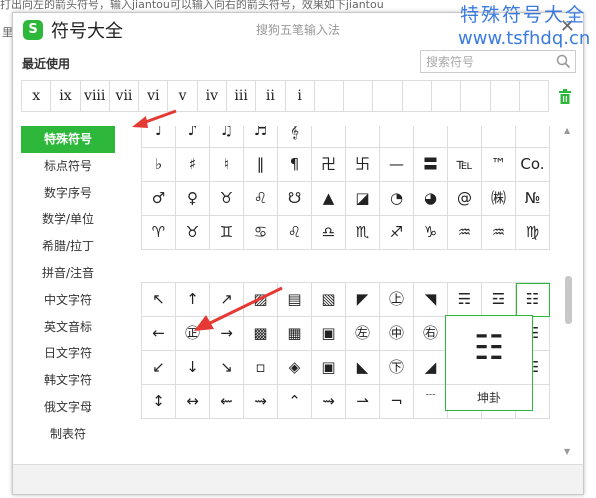 Image resolution: width=596 pixels, height=498 pixels. What do you see at coordinates (499, 199) in the screenshot?
I see `symbol-cell: ㈱` at bounding box center [499, 199].